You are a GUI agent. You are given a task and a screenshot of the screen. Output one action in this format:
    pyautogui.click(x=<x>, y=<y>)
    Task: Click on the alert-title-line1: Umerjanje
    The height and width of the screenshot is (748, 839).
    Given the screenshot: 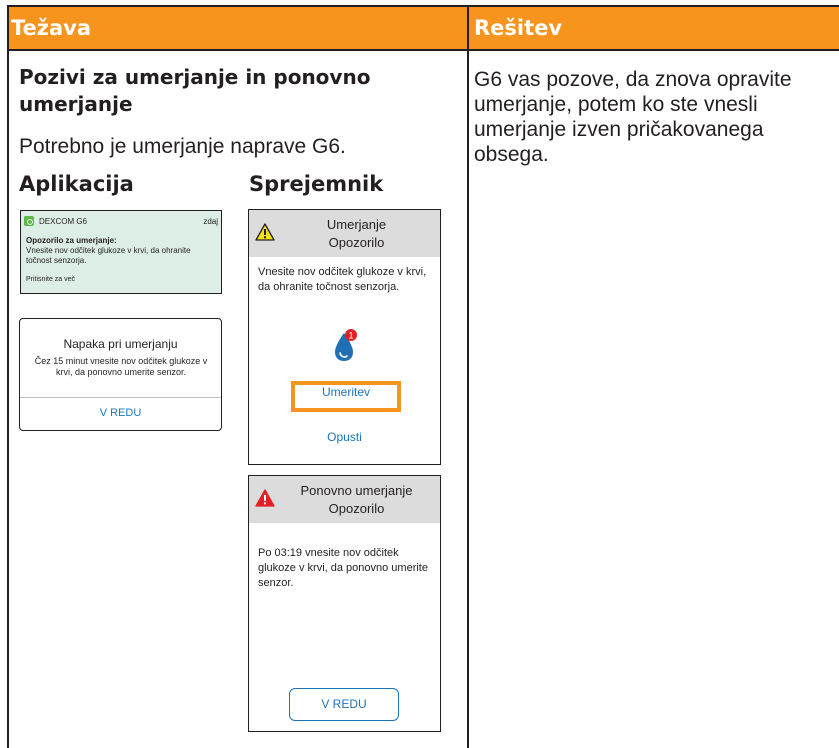 What is the action you would take?
    pyautogui.click(x=356, y=224)
    